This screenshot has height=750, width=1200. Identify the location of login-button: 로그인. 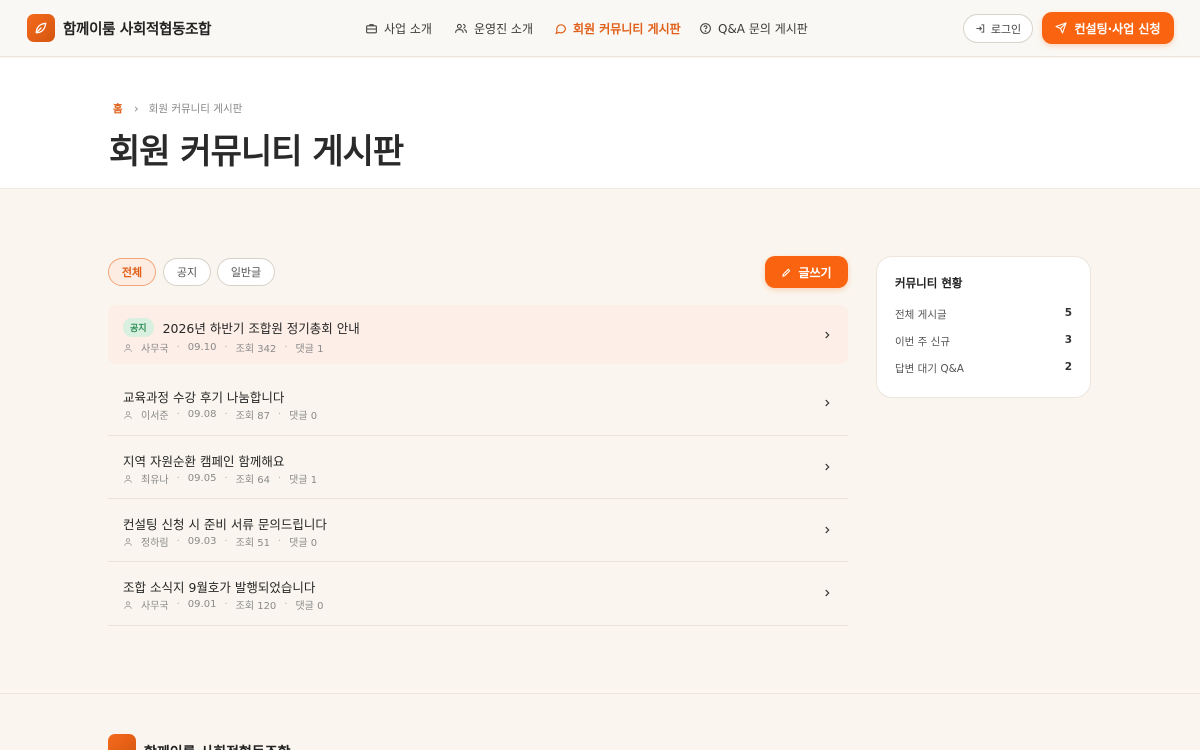
(998, 28).